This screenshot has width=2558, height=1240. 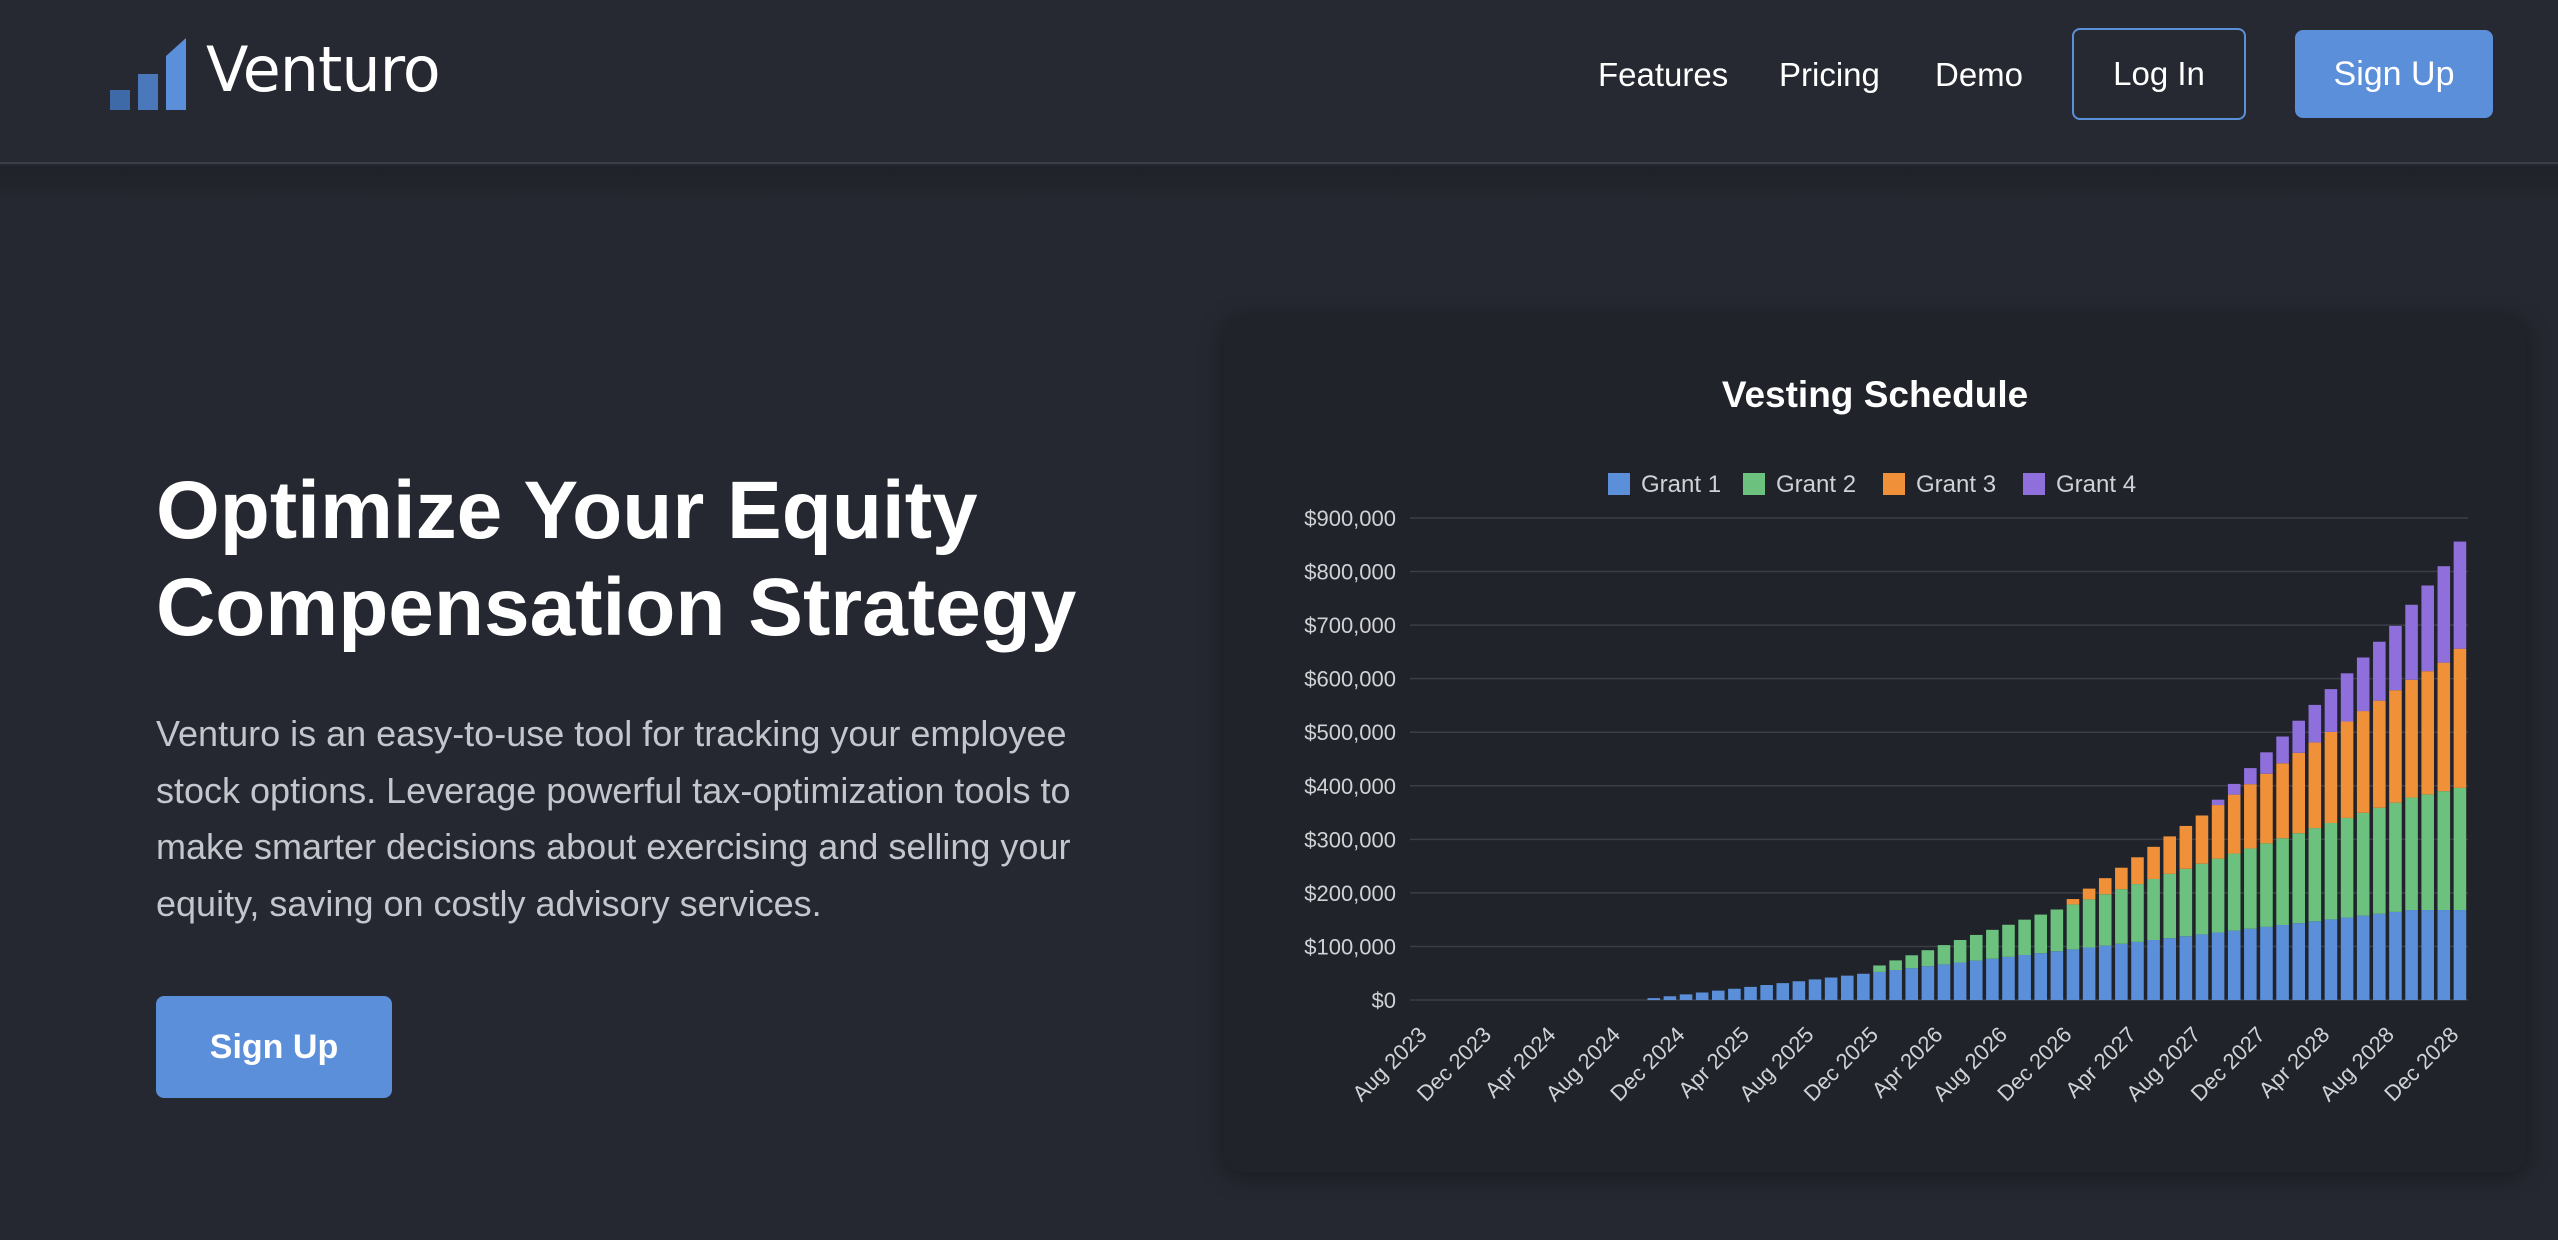 I want to click on legend-label-2: Grant 2, so click(x=1816, y=484).